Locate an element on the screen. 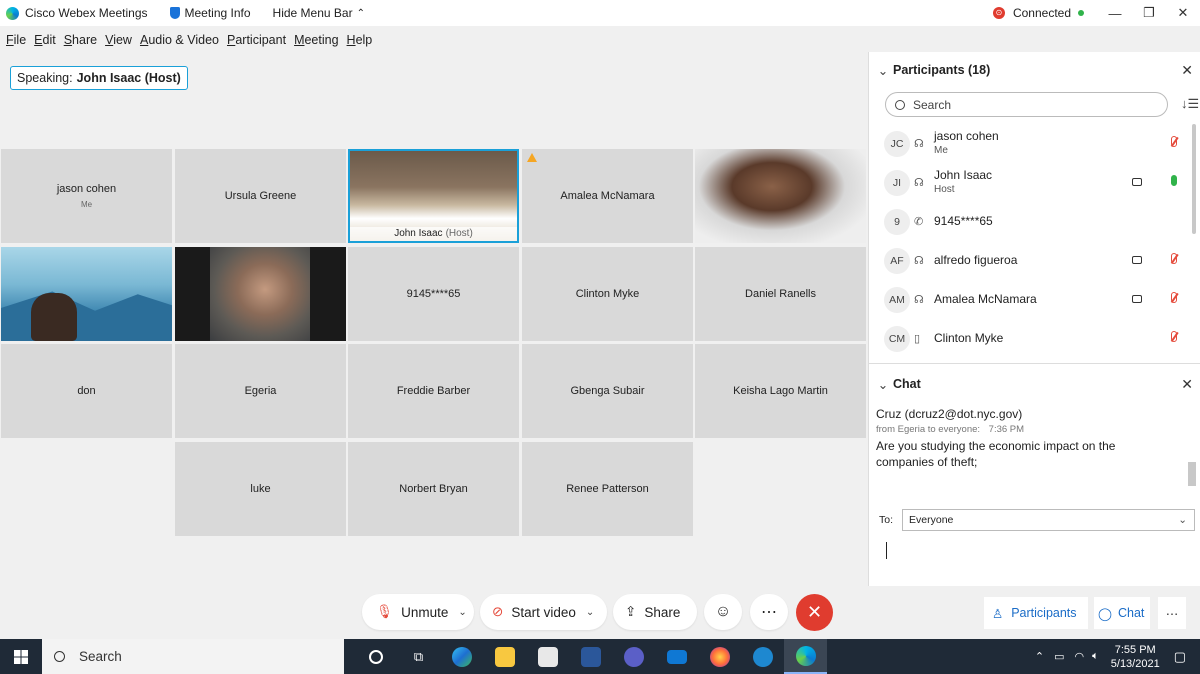 The width and height of the screenshot is (1200, 674). panel-more-button: ⋯ is located at coordinates (1172, 613).